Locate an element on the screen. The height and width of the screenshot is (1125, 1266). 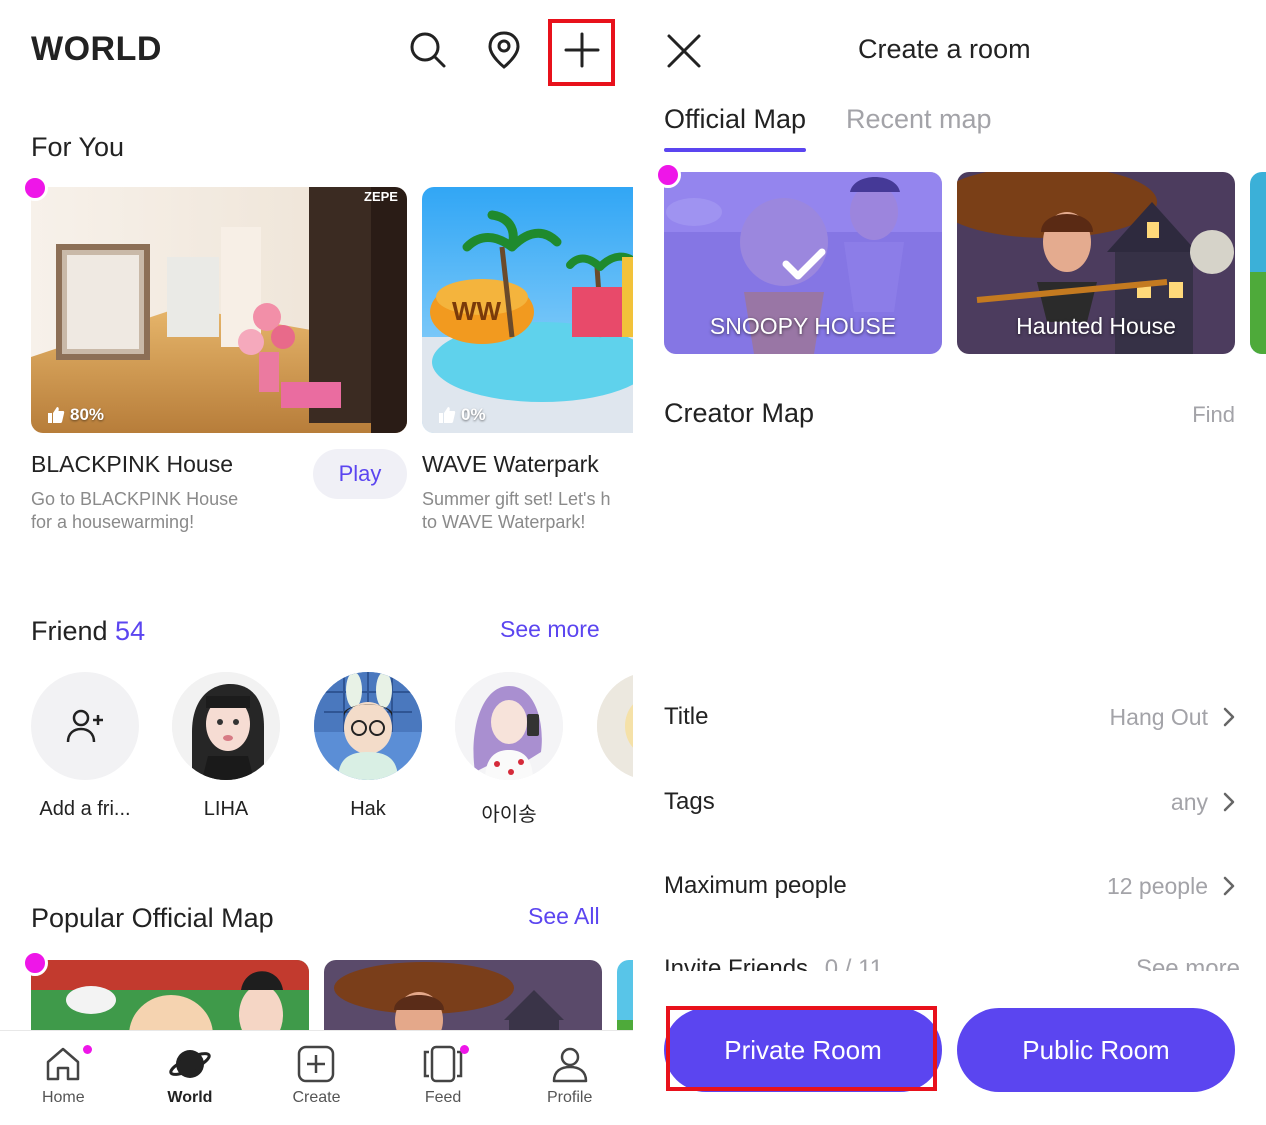
bottom-navigation: Home World Create Feed Profile is located at coordinates (316, 1077).